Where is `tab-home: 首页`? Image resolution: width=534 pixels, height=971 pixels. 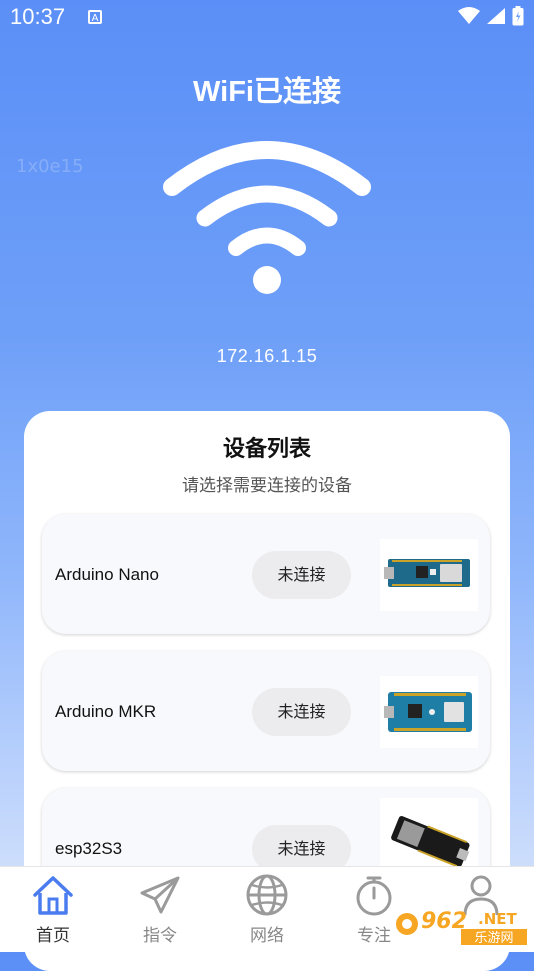 tab-home: 首页 is located at coordinates (53, 909).